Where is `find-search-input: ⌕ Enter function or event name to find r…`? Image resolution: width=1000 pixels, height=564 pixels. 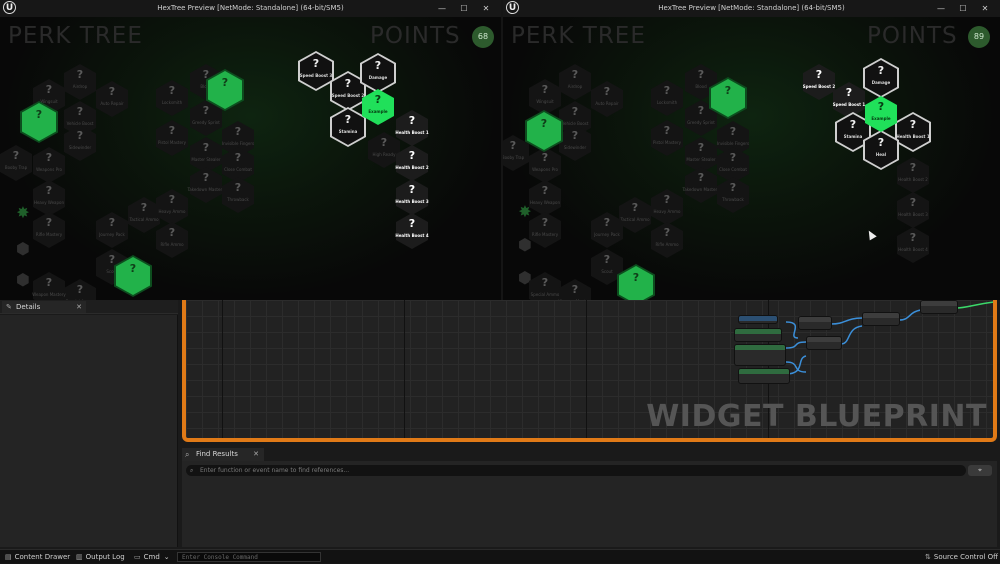 find-search-input: ⌕ Enter function or event name to find r… is located at coordinates (576, 470).